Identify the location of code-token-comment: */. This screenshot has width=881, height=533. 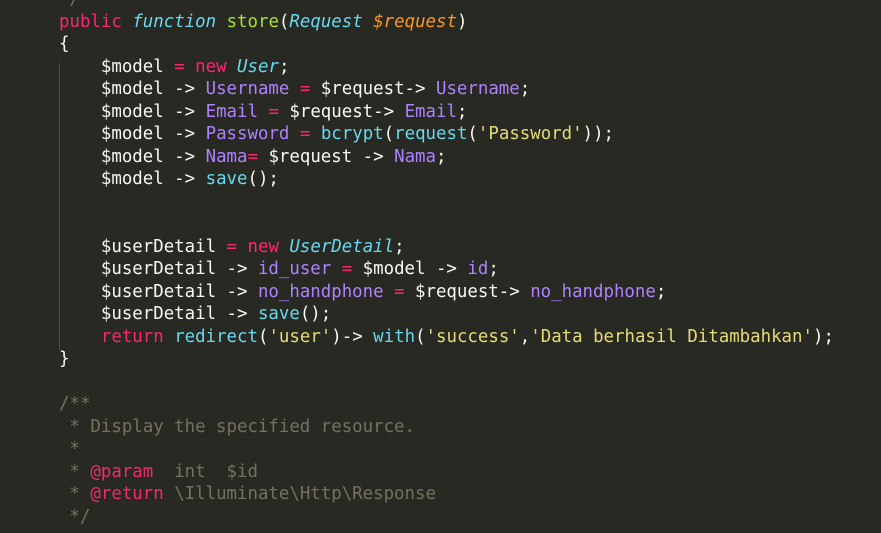
(75, 516).